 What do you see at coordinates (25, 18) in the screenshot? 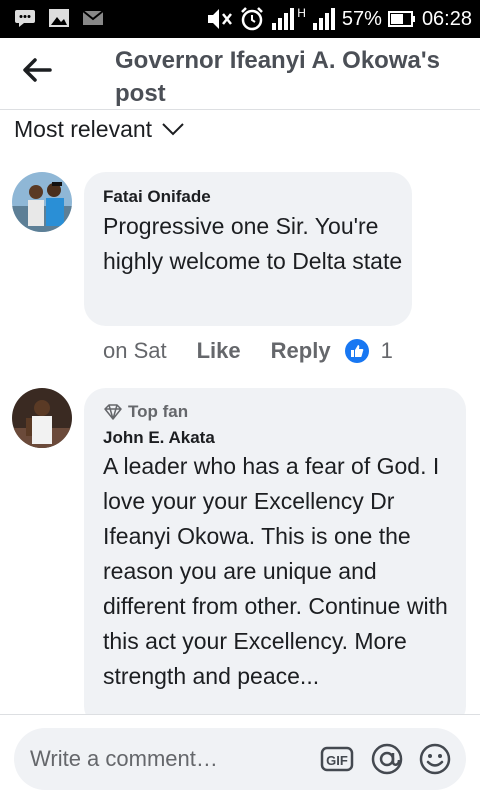
I see `chat-notification-icon` at bounding box center [25, 18].